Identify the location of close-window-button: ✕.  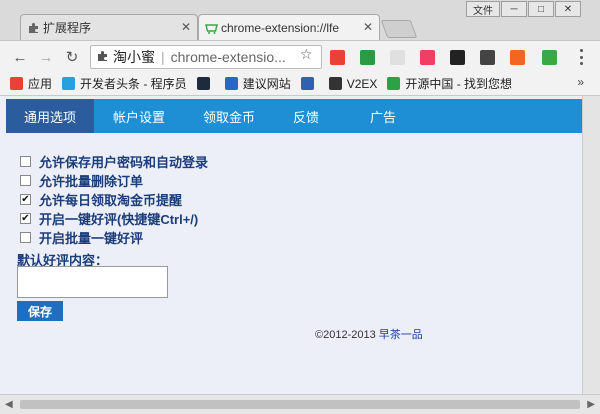
(568, 9).